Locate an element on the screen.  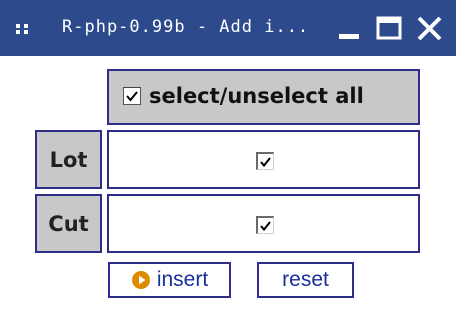
select-all-label: select/unselect all is located at coordinates (256, 96).